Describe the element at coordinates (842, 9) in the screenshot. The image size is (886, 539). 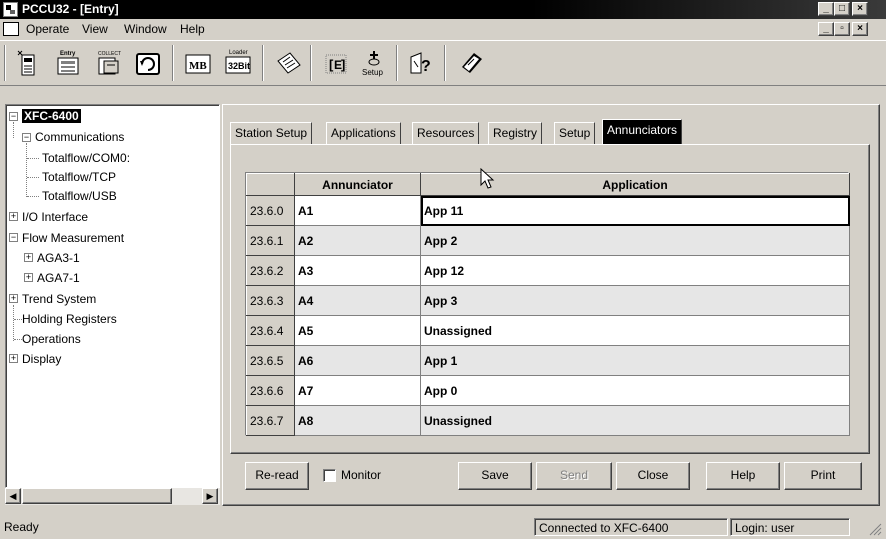
I see `maximize-button: □` at that location.